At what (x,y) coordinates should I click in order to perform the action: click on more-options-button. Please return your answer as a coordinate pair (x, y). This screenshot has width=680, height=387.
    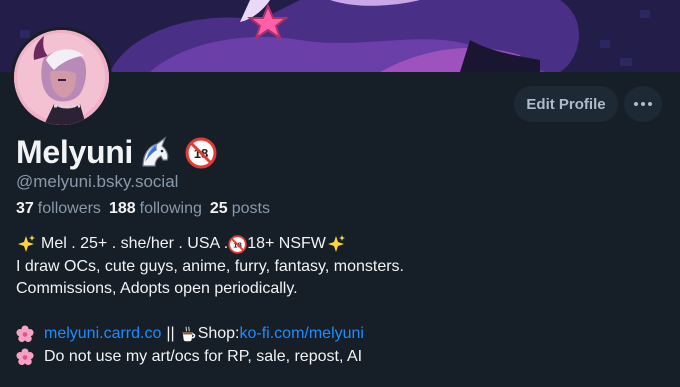
    Looking at the image, I should click on (643, 104).